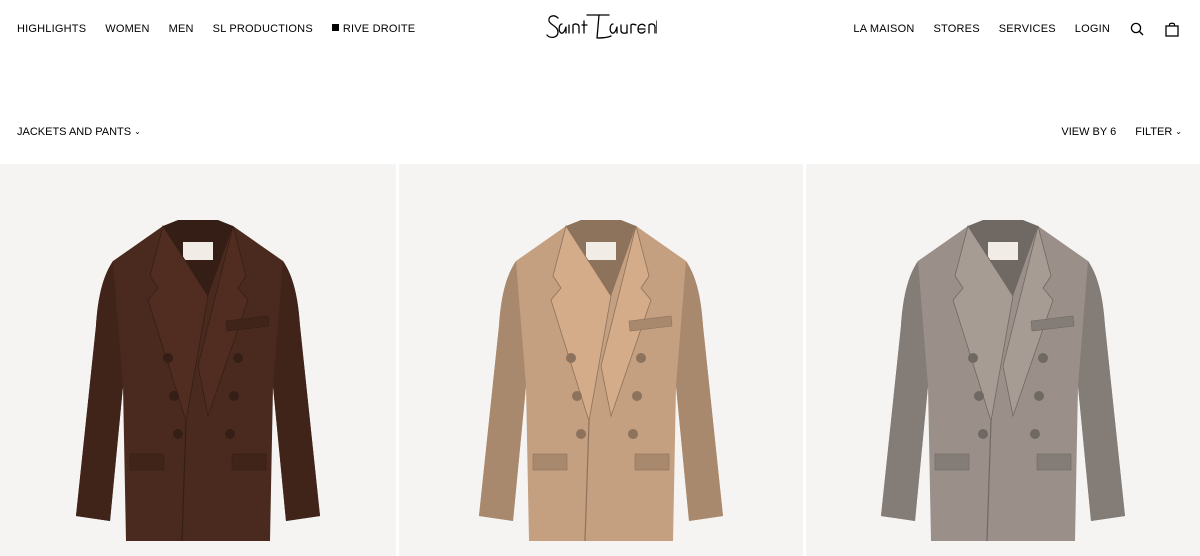  I want to click on nav-la-maison: LA MAISON, so click(883, 29).